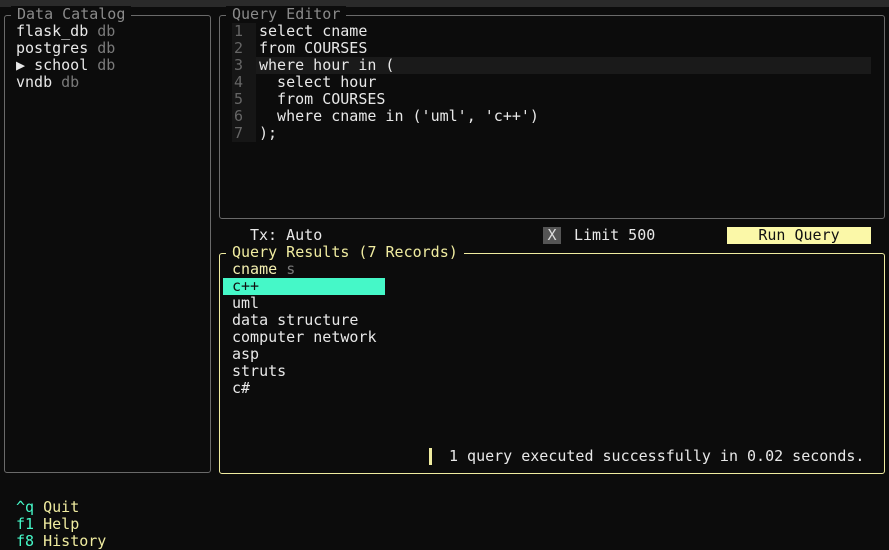 The image size is (889, 550). What do you see at coordinates (52, 31) in the screenshot?
I see `catalog-item-name: flask_db` at bounding box center [52, 31].